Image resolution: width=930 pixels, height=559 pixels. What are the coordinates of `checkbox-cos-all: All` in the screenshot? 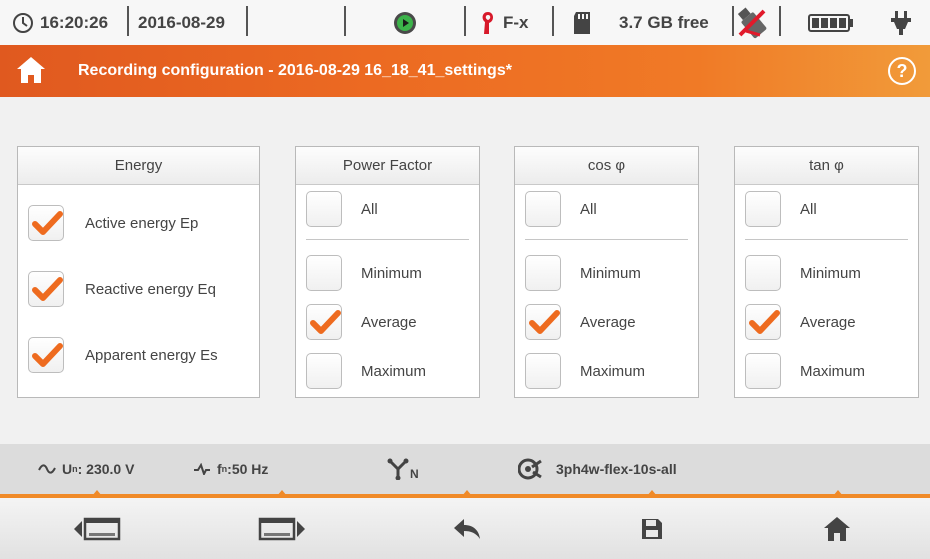 It's located at (561, 209).